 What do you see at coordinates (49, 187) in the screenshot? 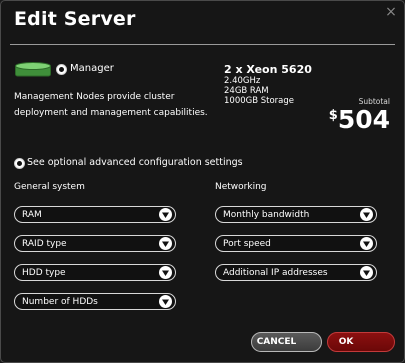
I see `general-system-heading: General system` at bounding box center [49, 187].